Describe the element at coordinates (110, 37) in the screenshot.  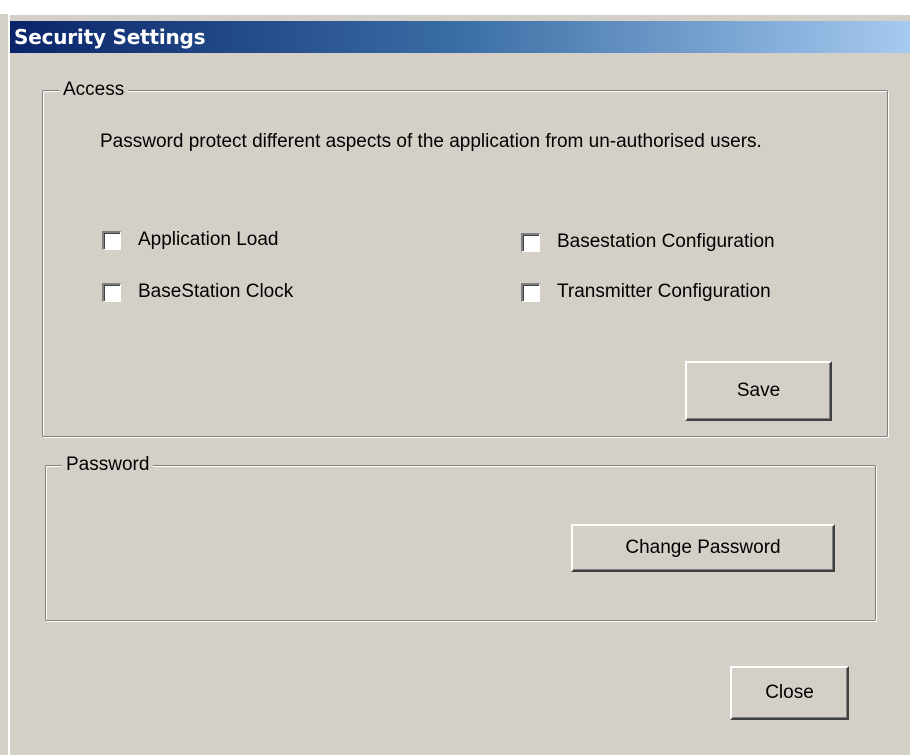
I see `window-title: Security Settings` at that location.